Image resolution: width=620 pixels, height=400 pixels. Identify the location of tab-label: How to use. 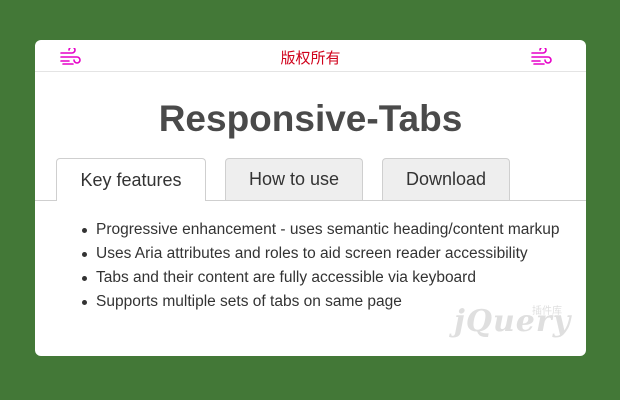
(294, 179).